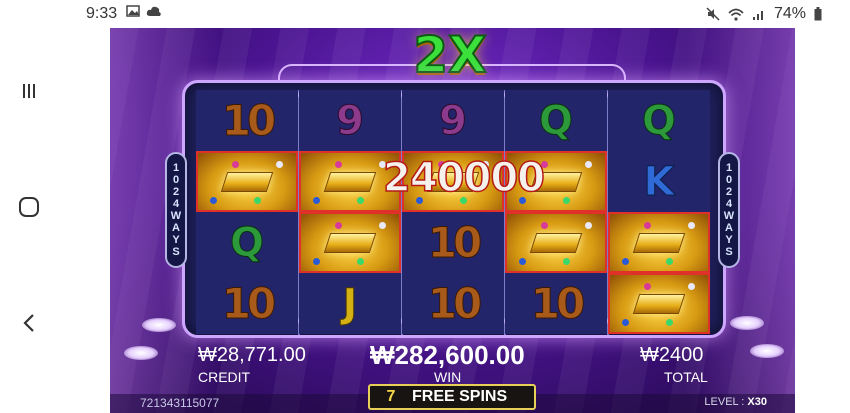  I want to click on clock: 9:33, so click(102, 13).